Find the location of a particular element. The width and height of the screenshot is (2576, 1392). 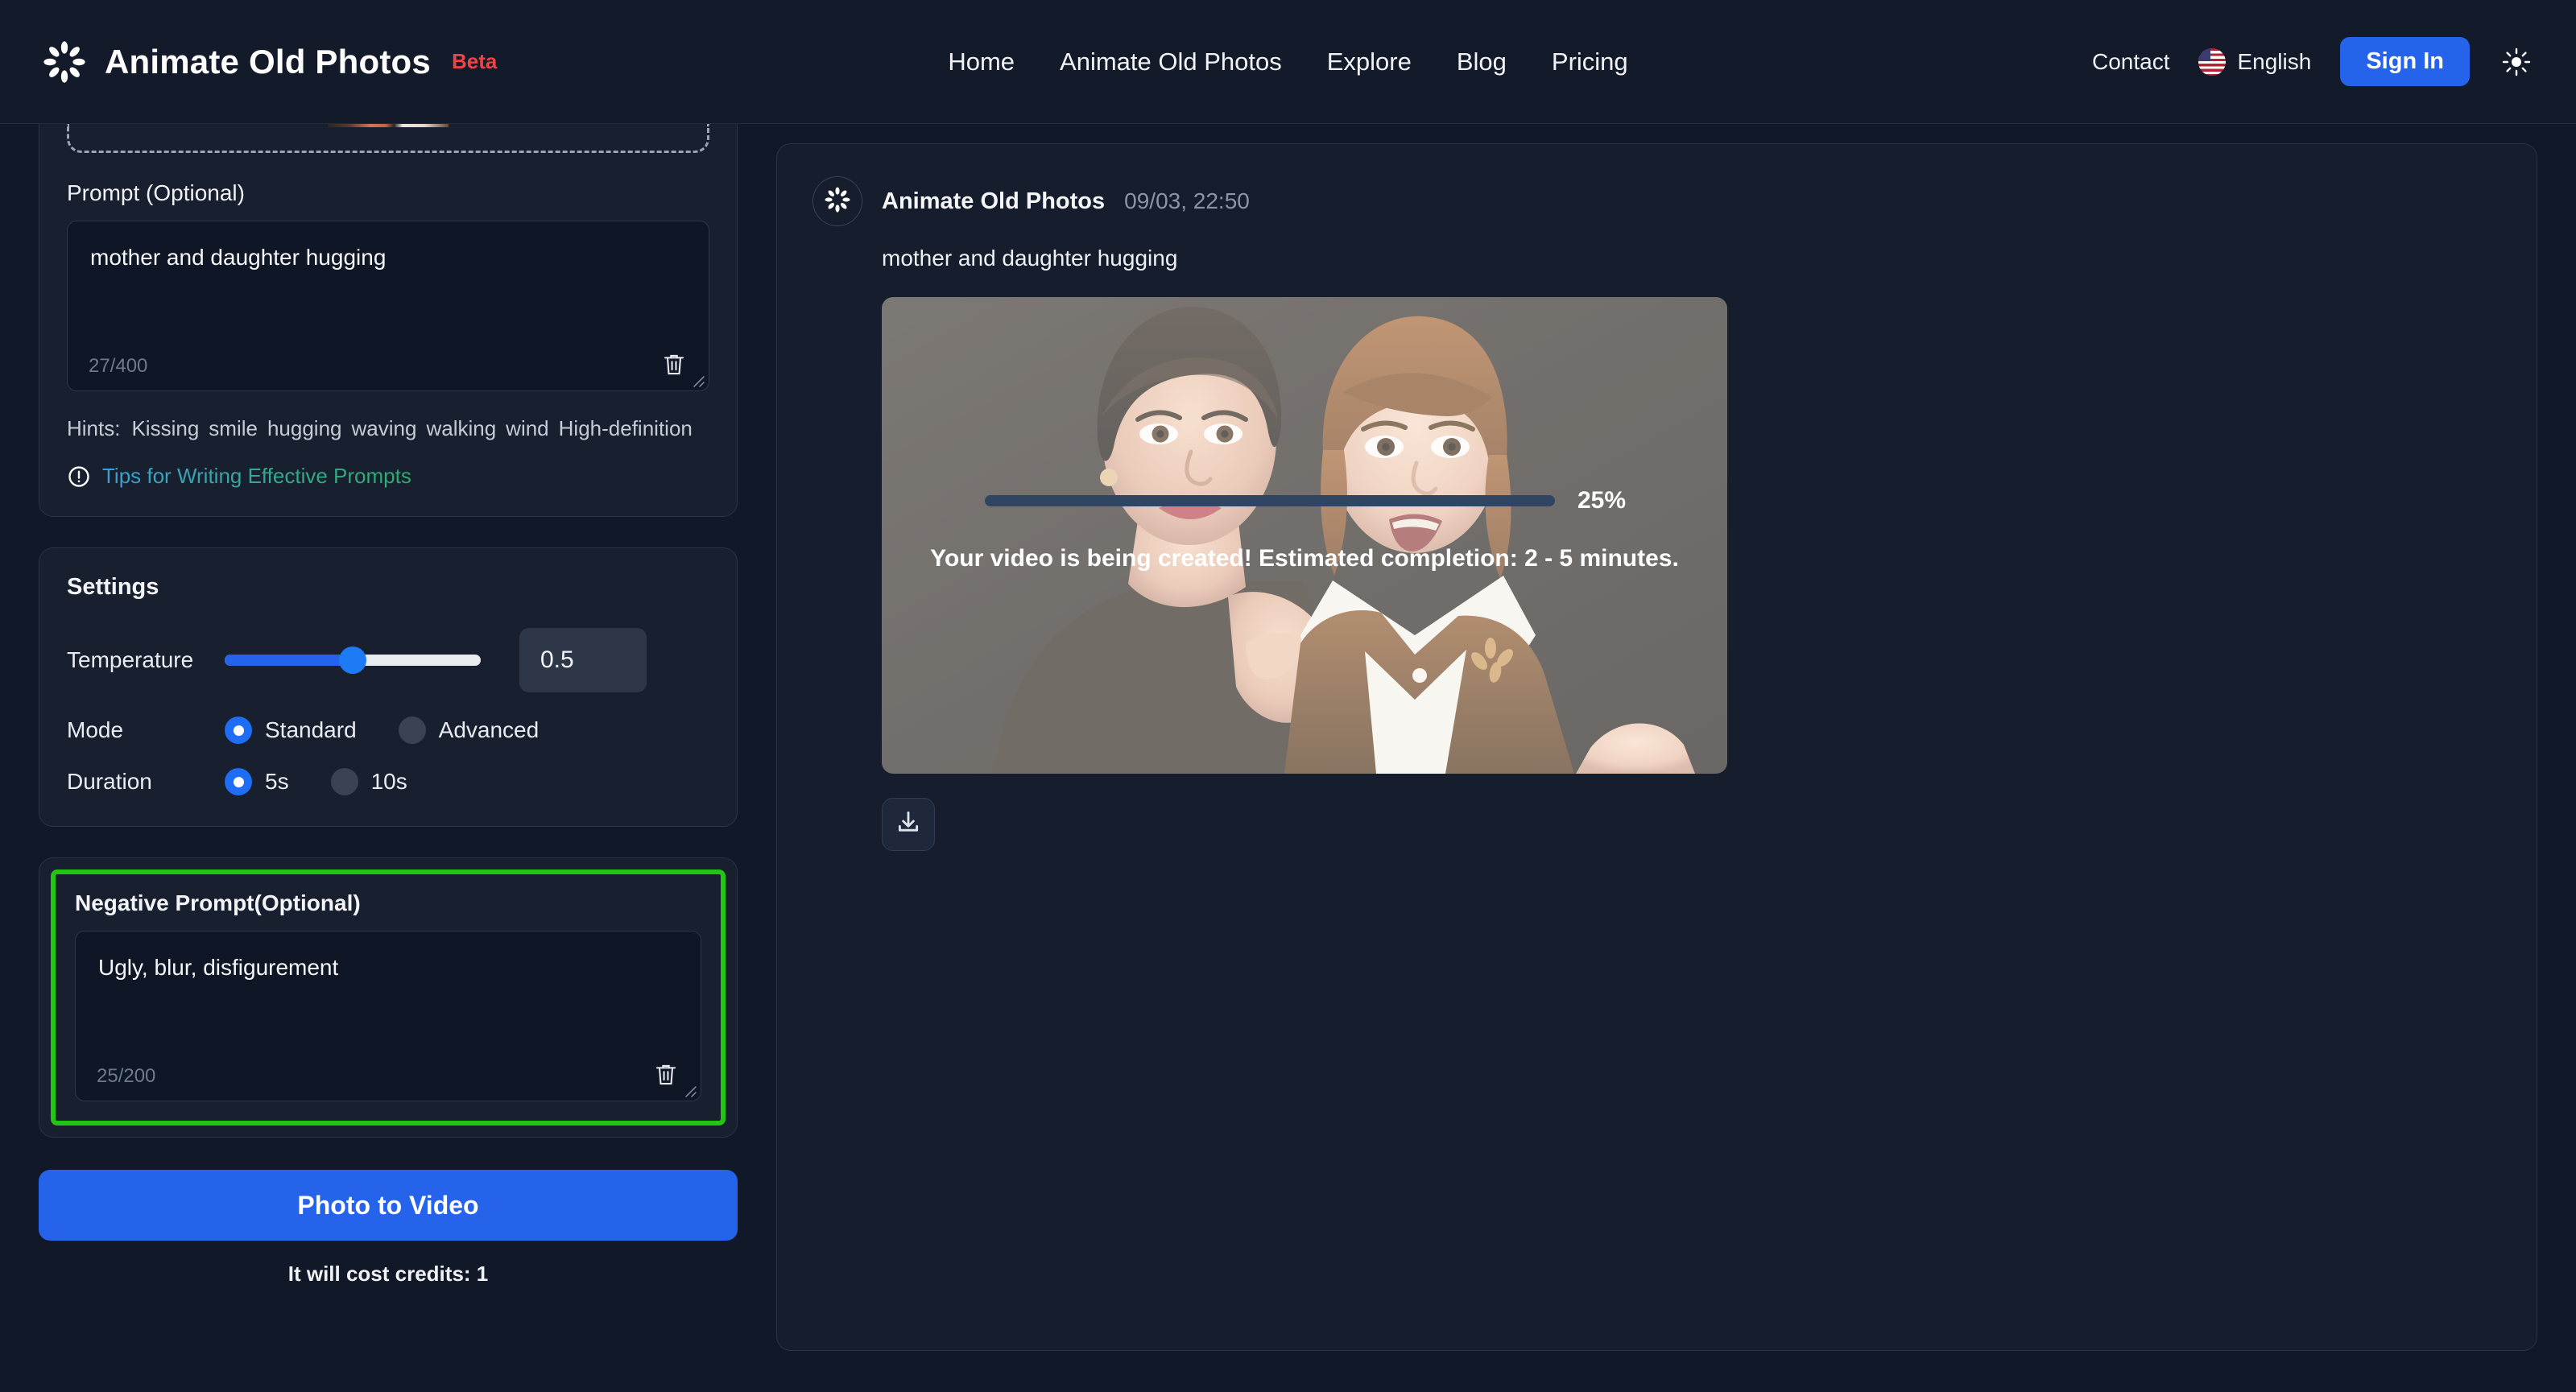

temperature-slider-fill is located at coordinates (289, 661).